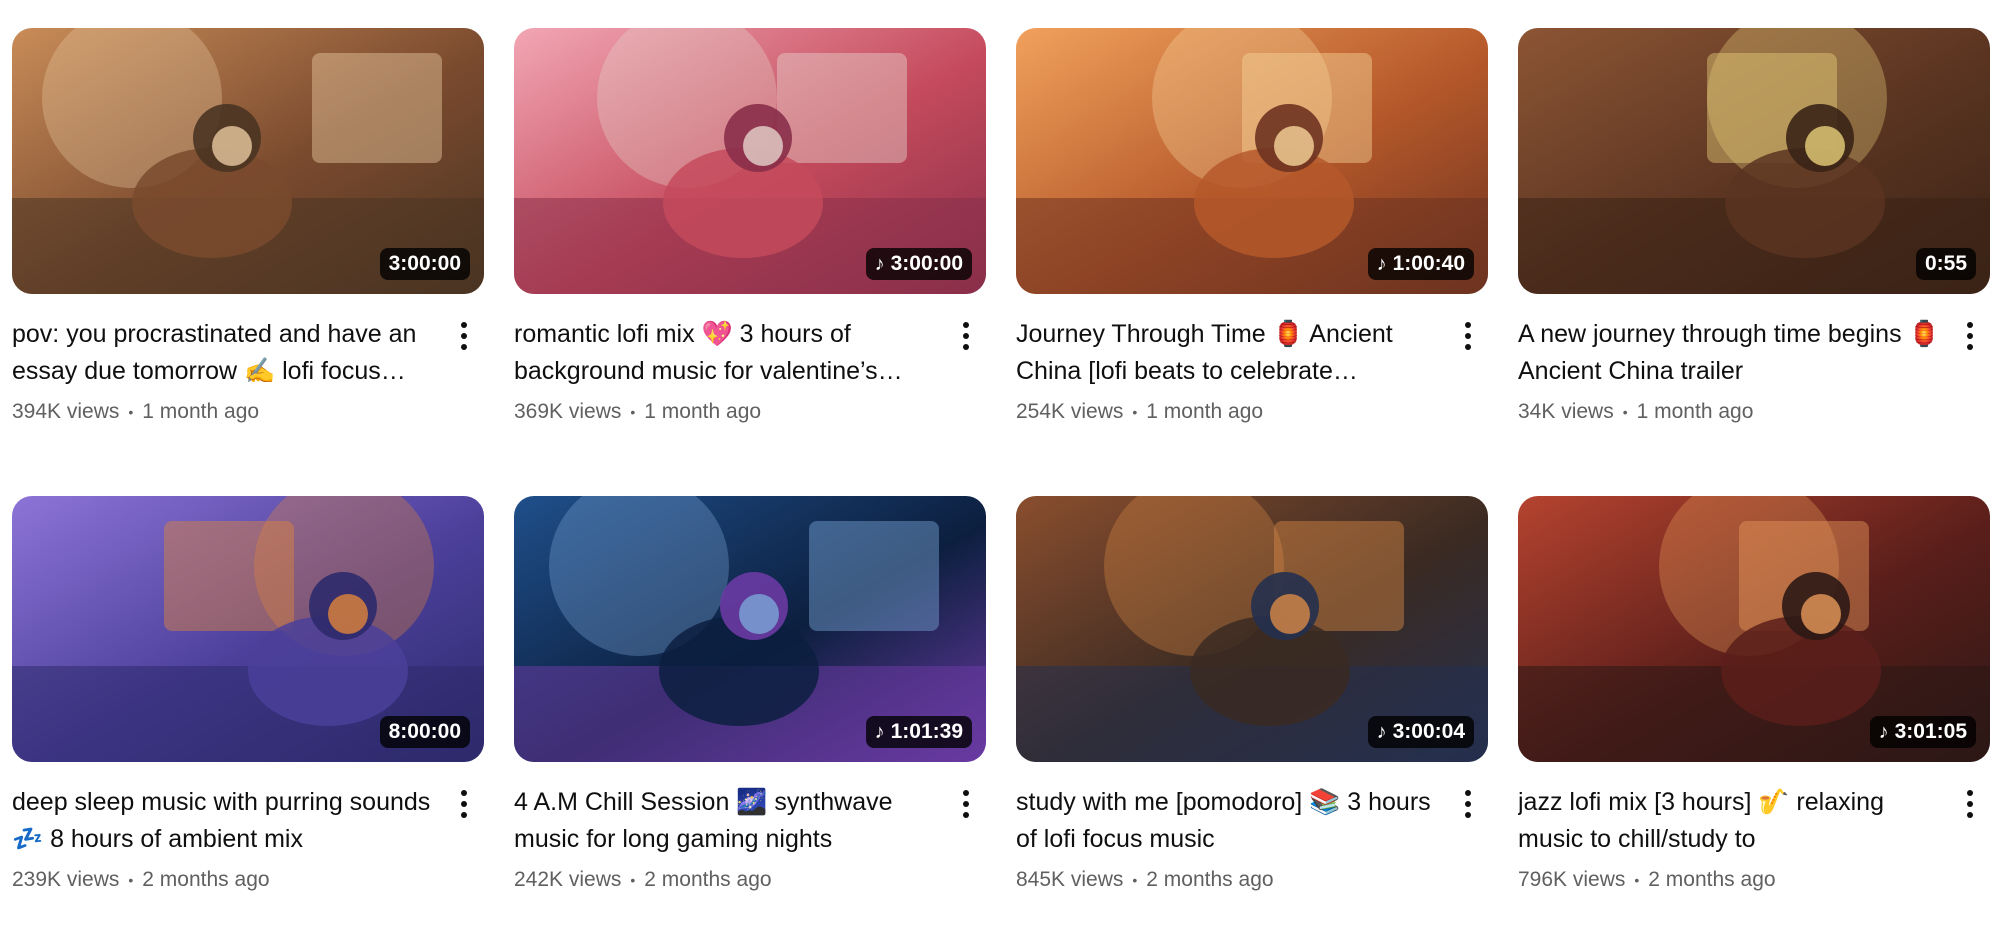 The image size is (1999, 928). What do you see at coordinates (750, 161) in the screenshot?
I see `video-thumbnail: ♪ 3:00:00` at bounding box center [750, 161].